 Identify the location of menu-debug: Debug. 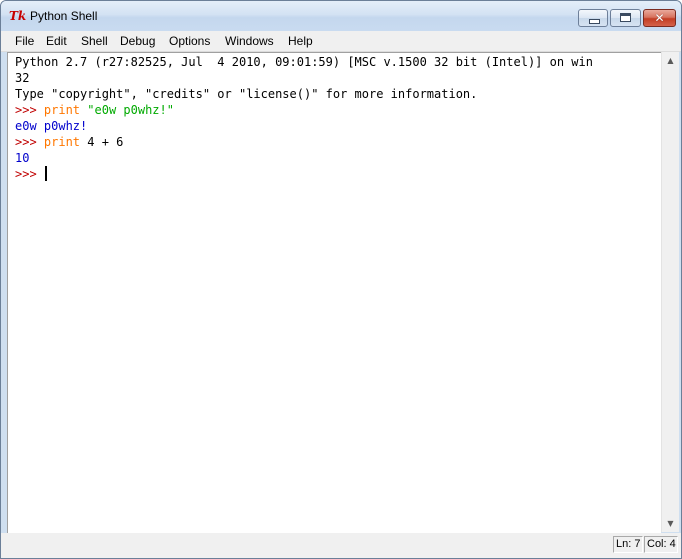
(137, 41).